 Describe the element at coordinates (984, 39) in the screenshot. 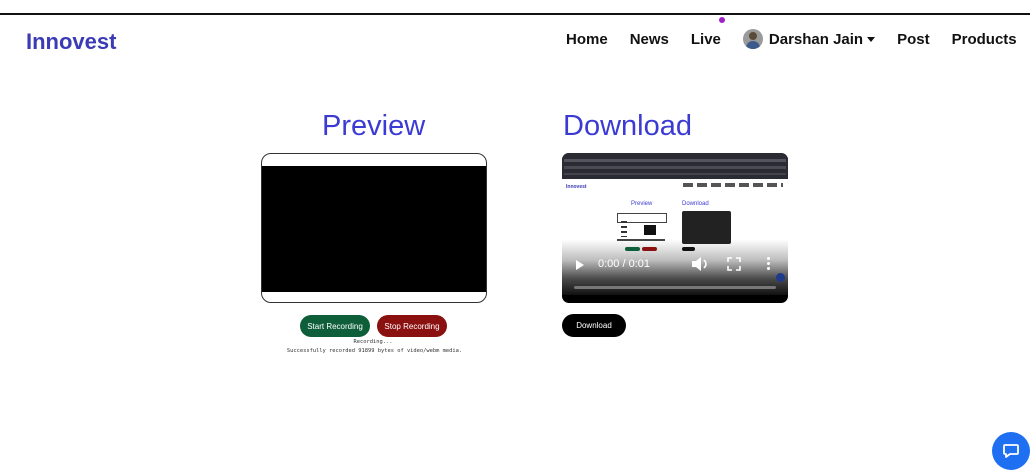

I see `nav-products: Products` at that location.